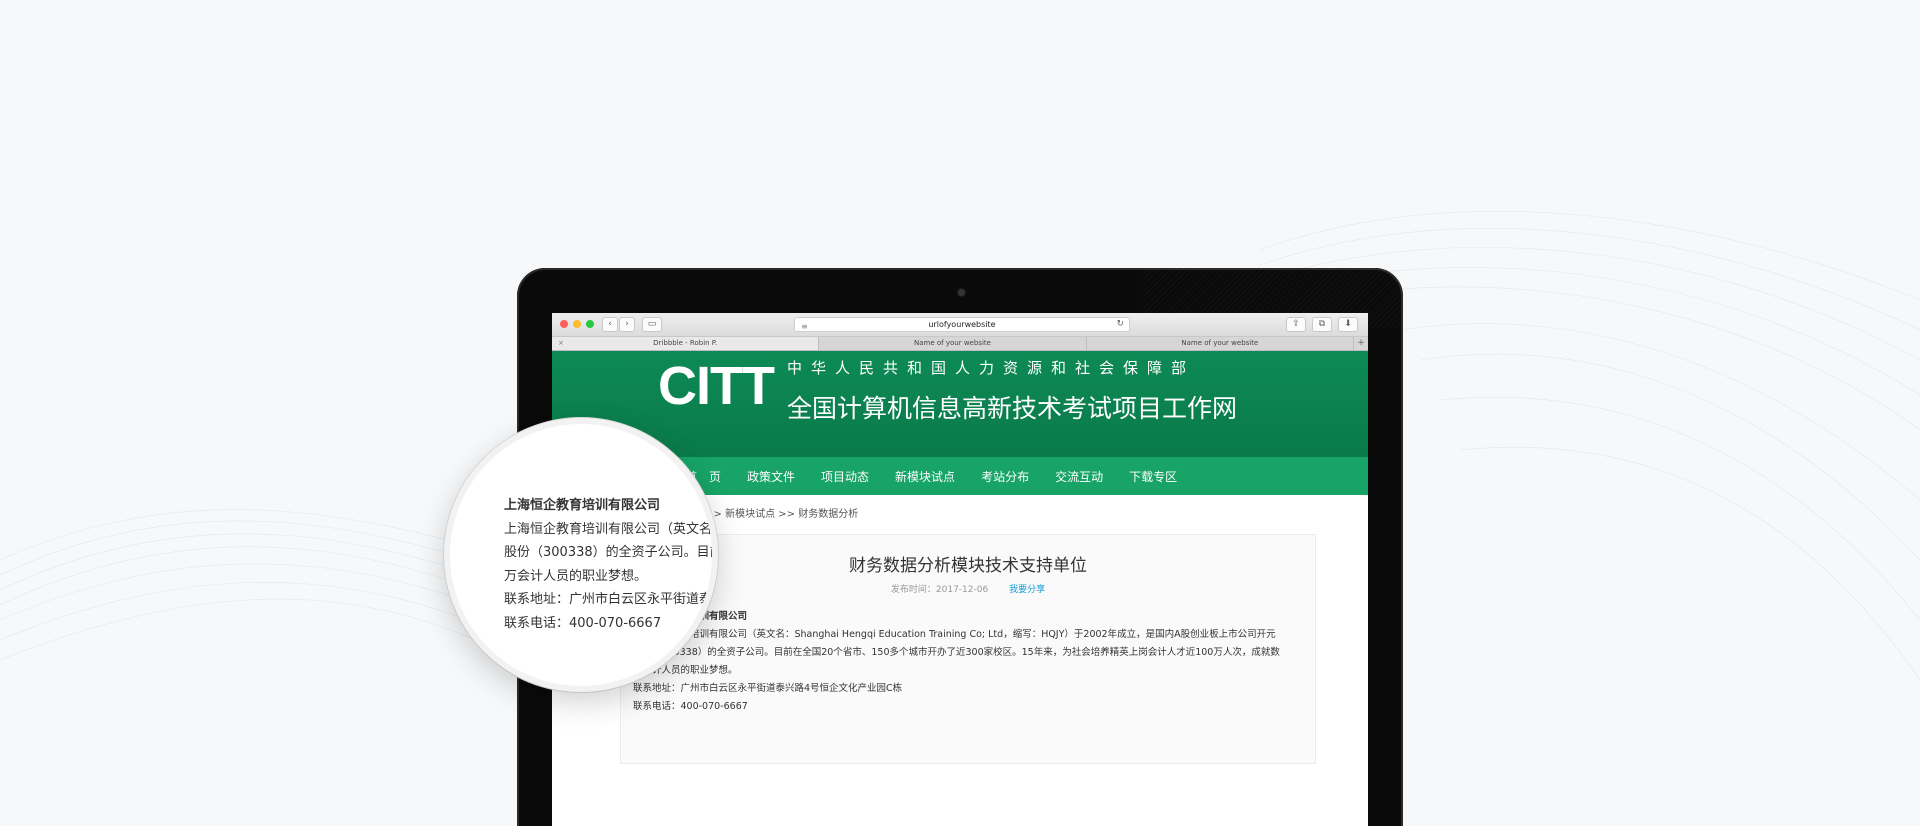 The width and height of the screenshot is (1920, 826). What do you see at coordinates (564, 324) in the screenshot?
I see `close-window-button` at bounding box center [564, 324].